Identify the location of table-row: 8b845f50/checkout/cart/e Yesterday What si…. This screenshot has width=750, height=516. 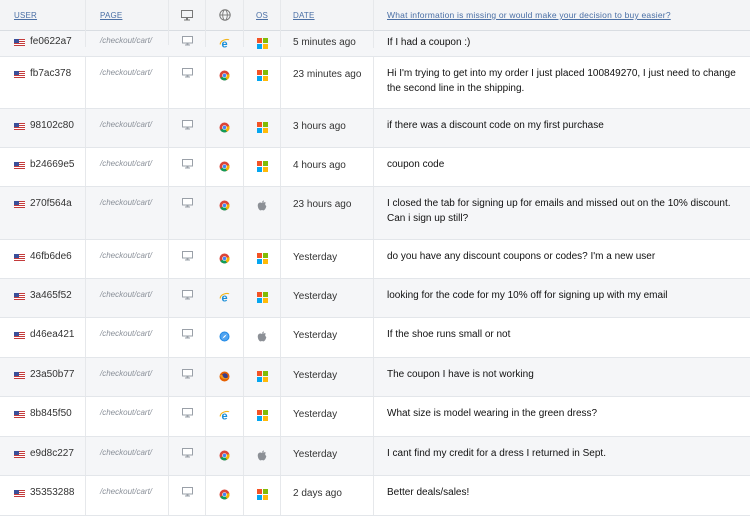
(375, 417).